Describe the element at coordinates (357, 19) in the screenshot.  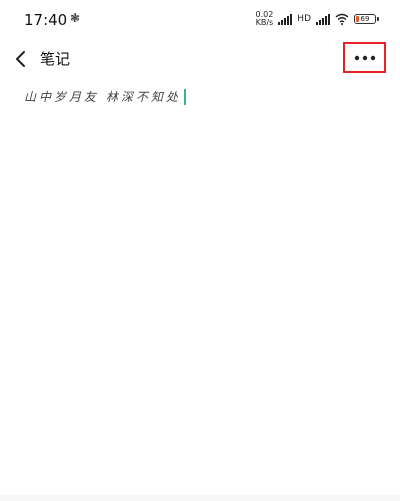
I see `battery-fill` at that location.